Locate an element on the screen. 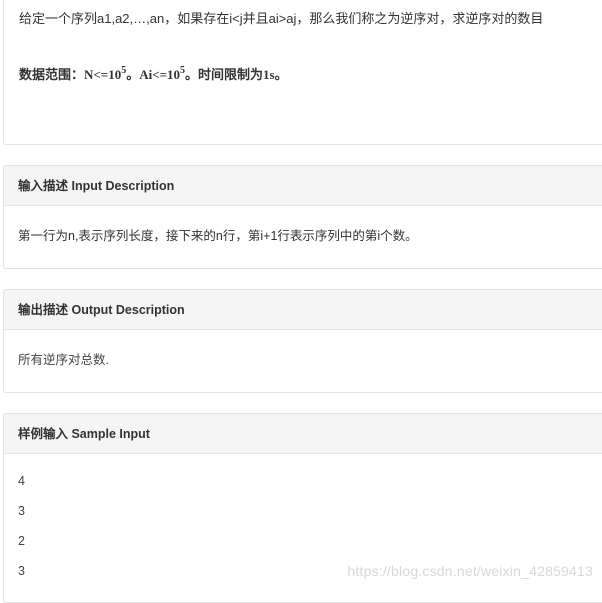 The width and height of the screenshot is (602, 603). input-description-body: 第一行为n,表示序列长度，接下来的n行，第i+1行表示序列中的第i个数。 is located at coordinates (218, 236).